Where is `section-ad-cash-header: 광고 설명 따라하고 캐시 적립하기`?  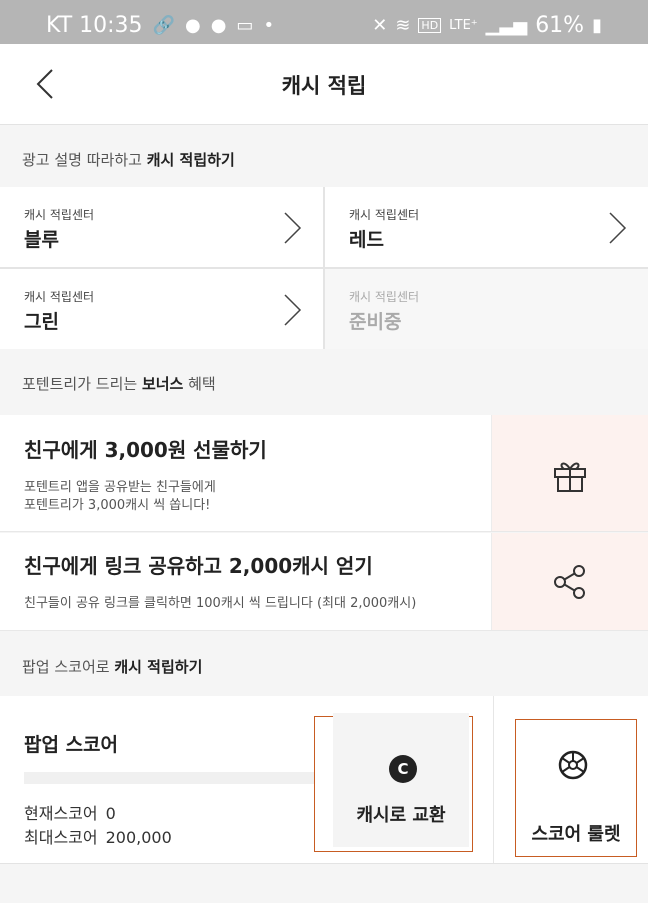 section-ad-cash-header: 광고 설명 따라하고 캐시 적립하기 is located at coordinates (324, 158).